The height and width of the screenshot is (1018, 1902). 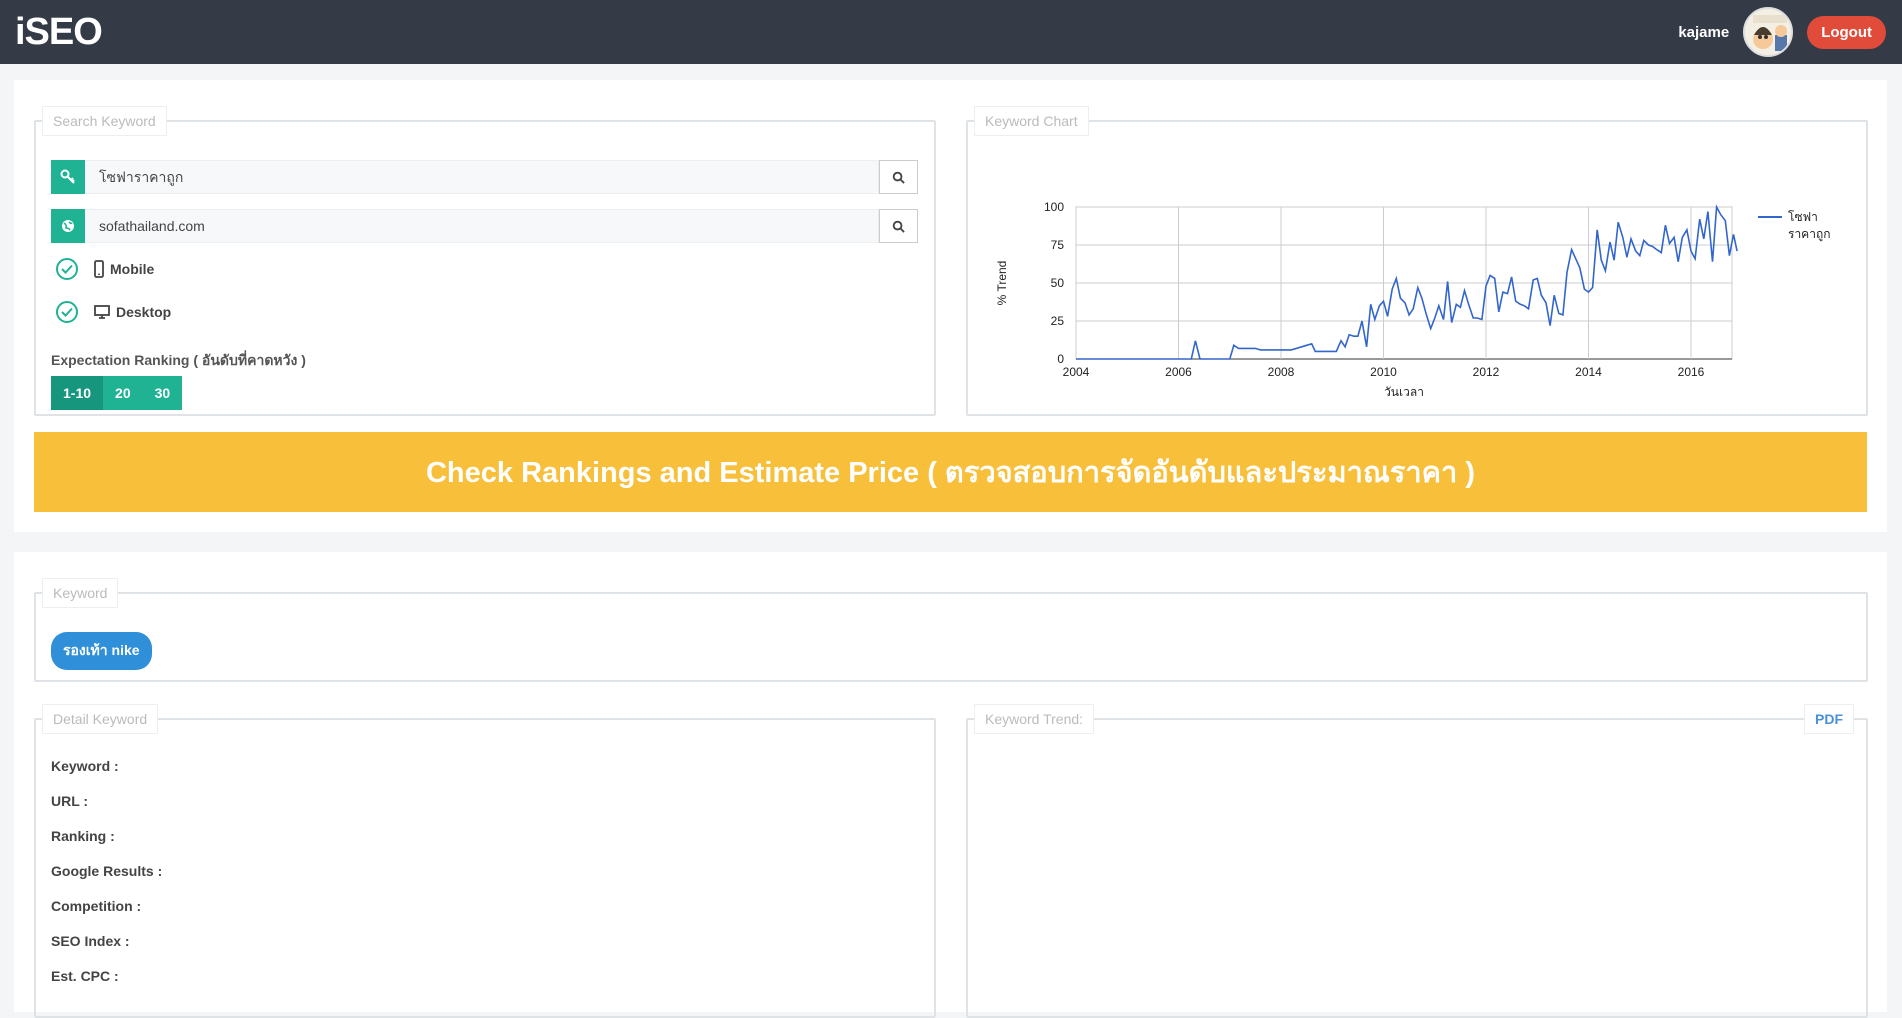 What do you see at coordinates (83, 836) in the screenshot?
I see `detail-ranking-label: Ranking :` at bounding box center [83, 836].